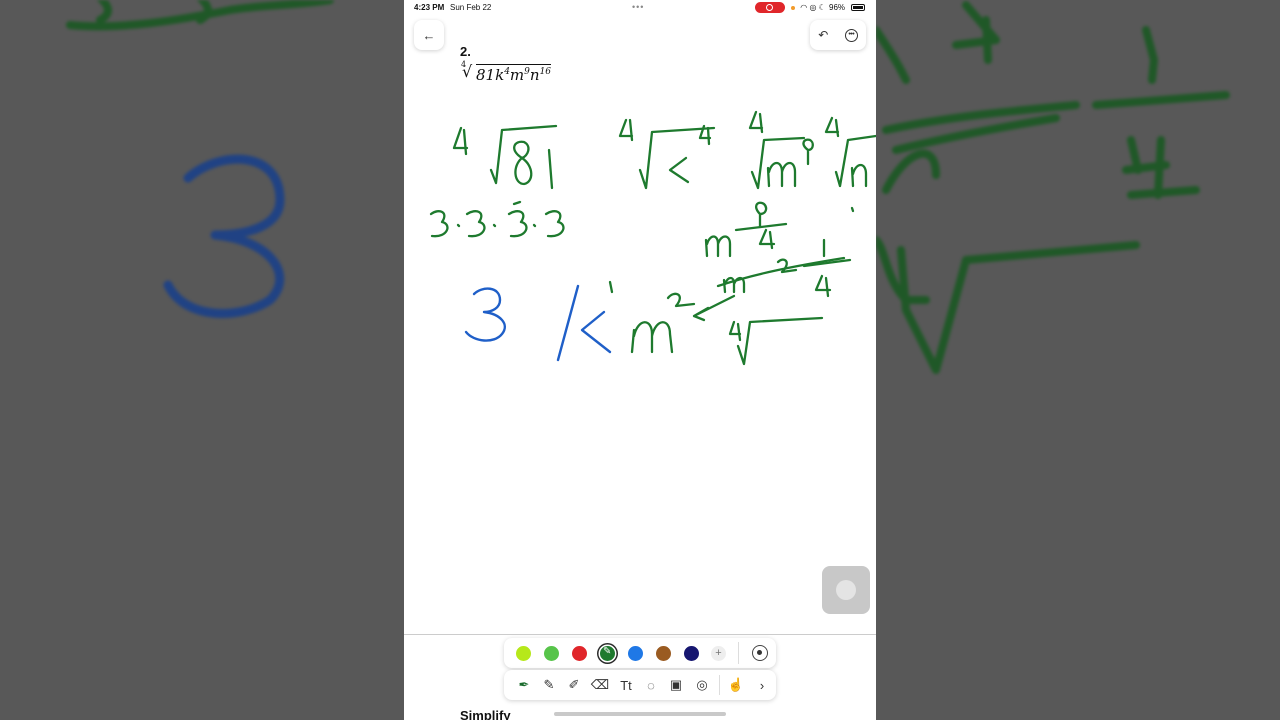 The width and height of the screenshot is (1280, 720). I want to click on hand-icon: ☝, so click(736, 685).